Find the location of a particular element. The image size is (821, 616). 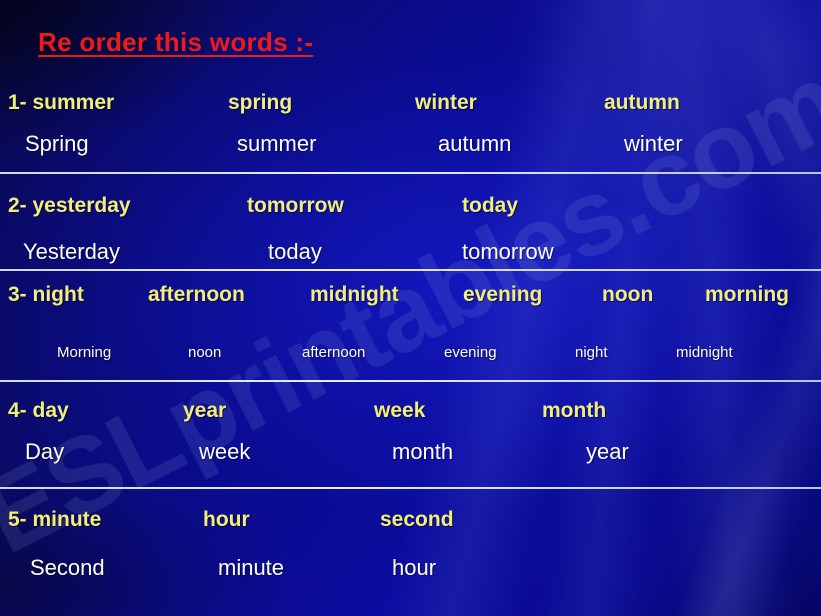

row-4-question-3: week is located at coordinates (400, 410).